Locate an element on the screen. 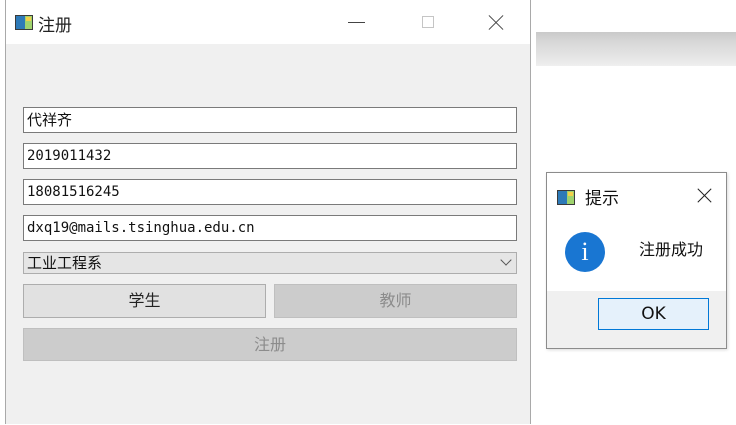  ok-button: OK is located at coordinates (653, 314).